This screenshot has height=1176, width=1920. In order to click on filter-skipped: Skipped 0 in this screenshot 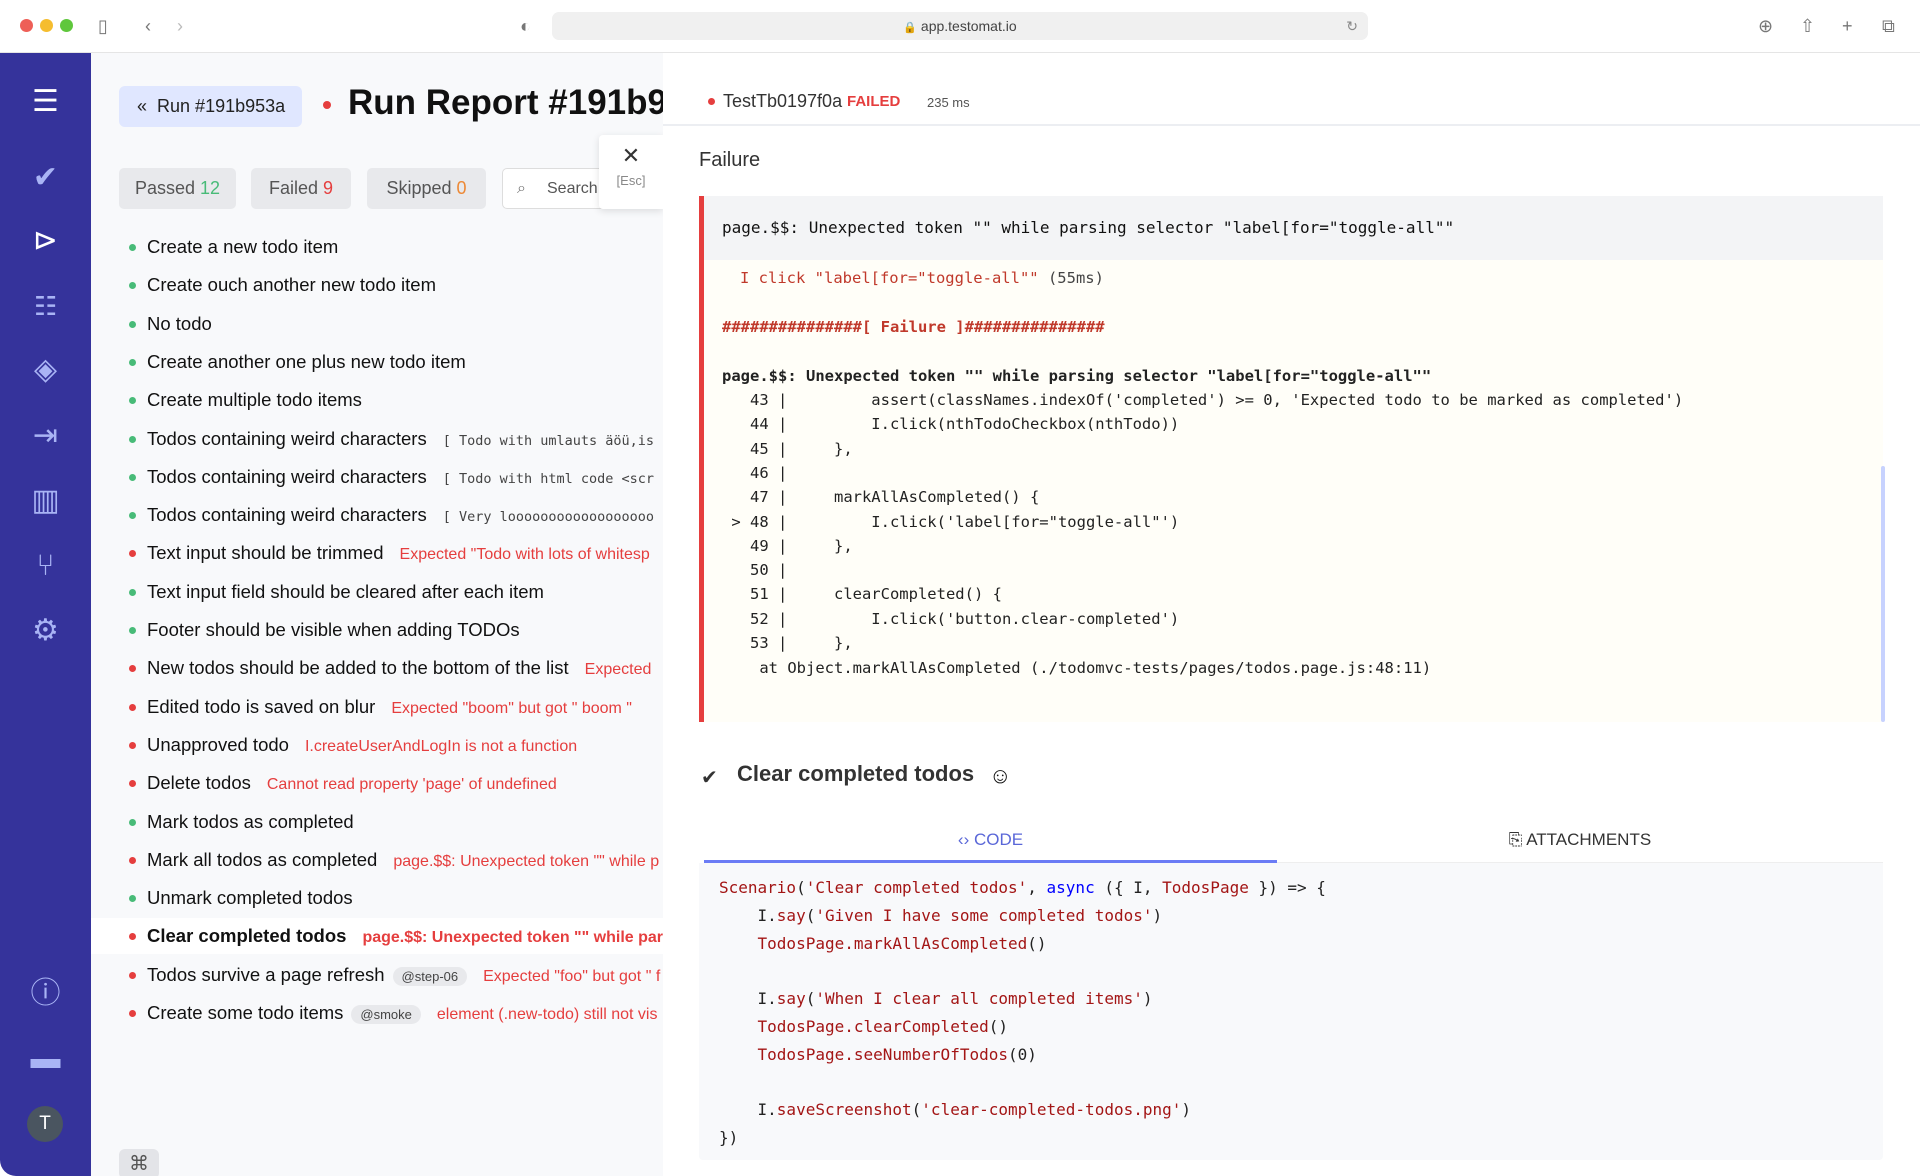, I will do `click(426, 188)`.